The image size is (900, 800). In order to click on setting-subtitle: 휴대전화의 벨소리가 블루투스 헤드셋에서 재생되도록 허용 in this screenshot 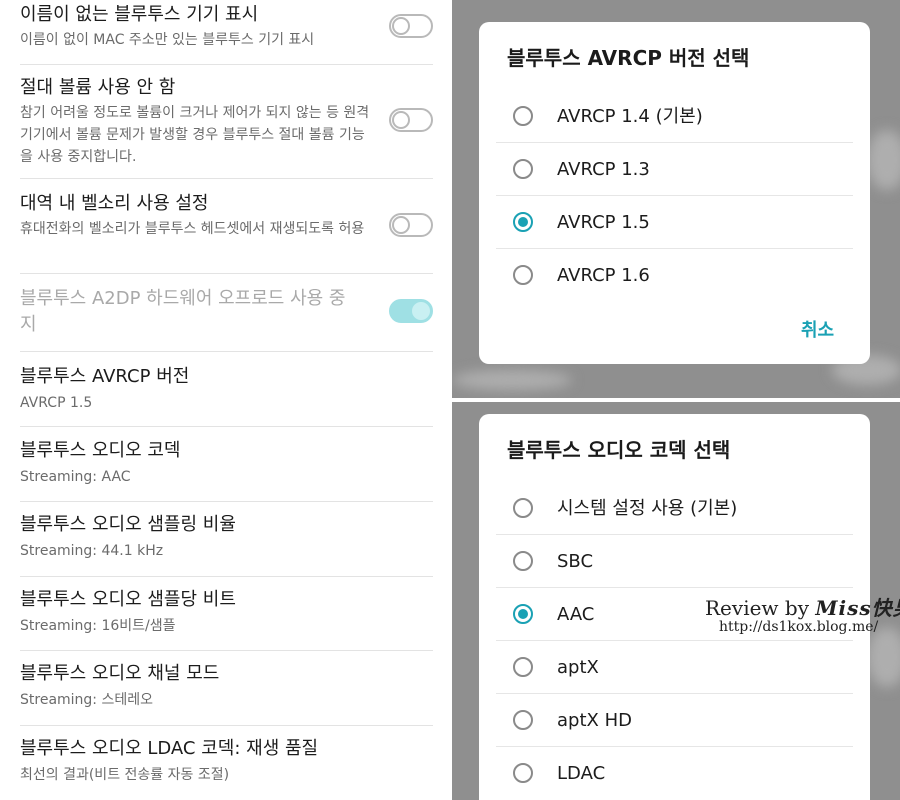, I will do `click(192, 229)`.